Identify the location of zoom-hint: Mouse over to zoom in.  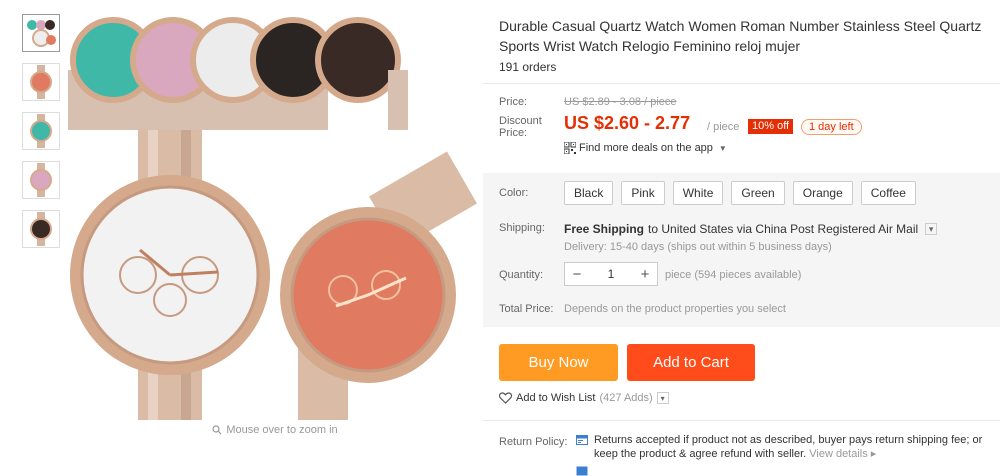
(275, 430).